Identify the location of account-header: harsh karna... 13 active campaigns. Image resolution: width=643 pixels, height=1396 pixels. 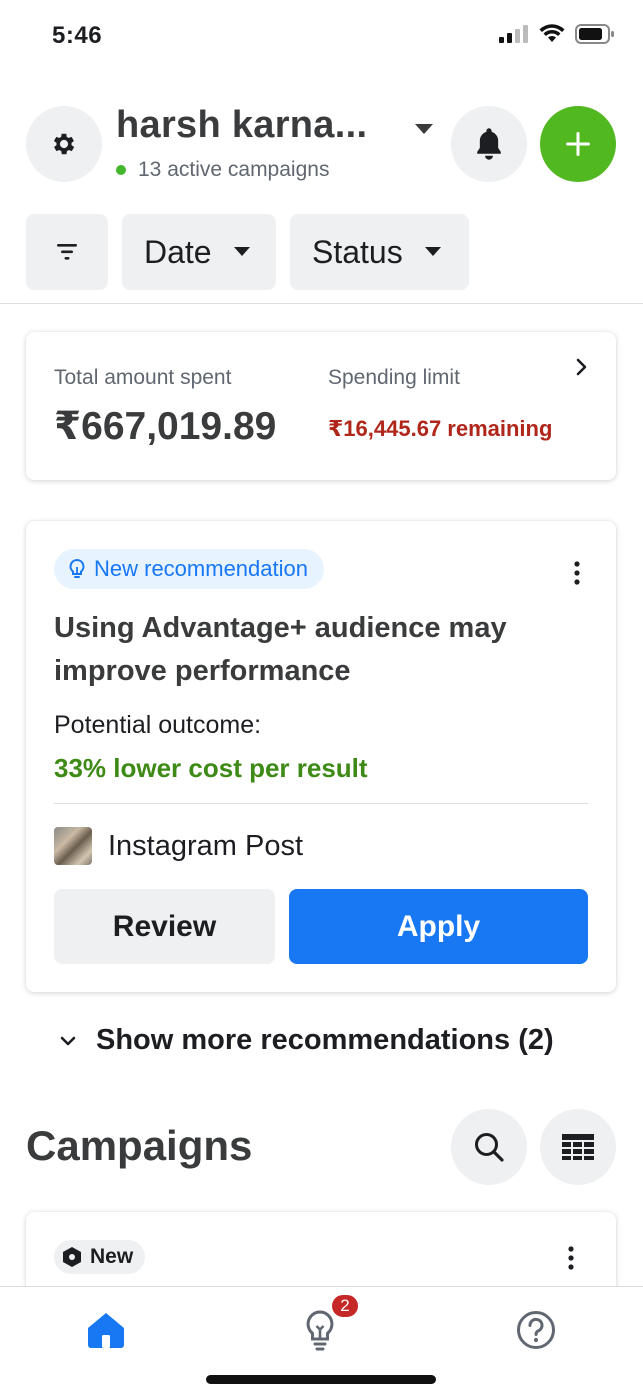
(321, 145).